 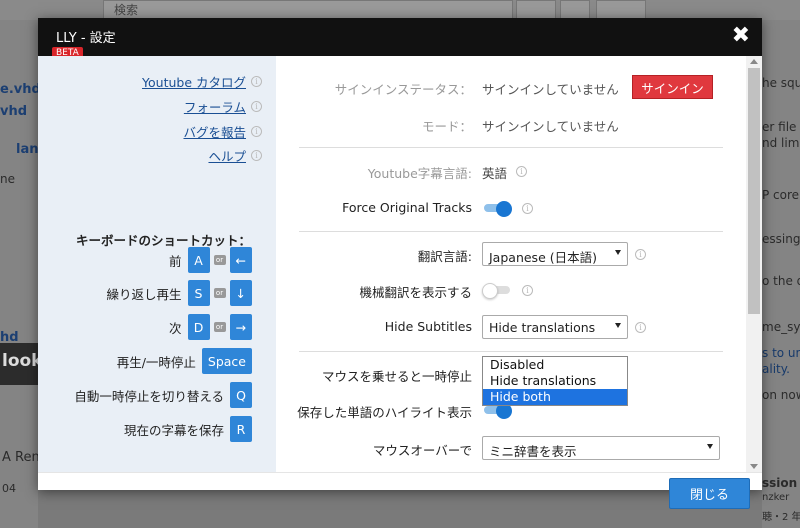 What do you see at coordinates (415, 292) in the screenshot?
I see `show-machine-label: 機械翻訳を表示する` at bounding box center [415, 292].